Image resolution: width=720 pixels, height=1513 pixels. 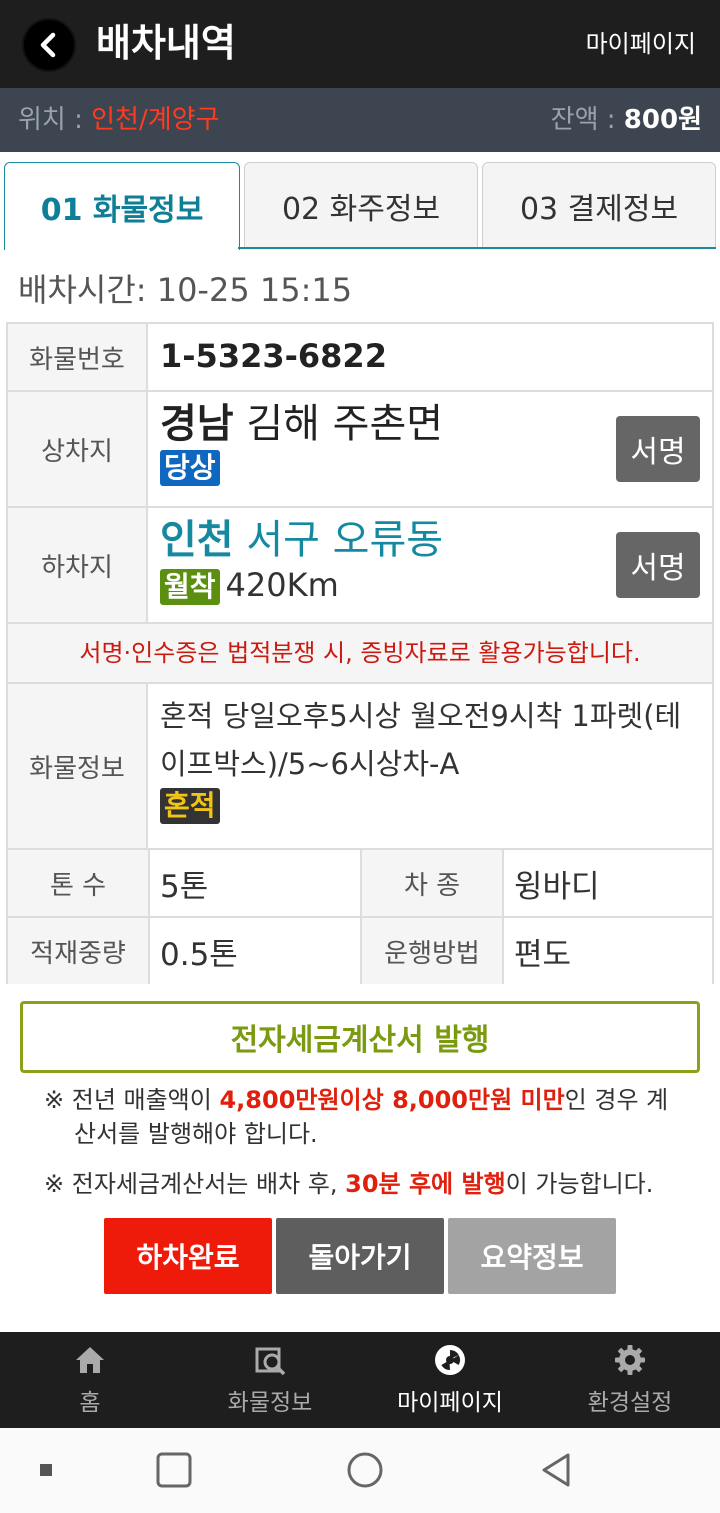 I want to click on tax-note-2-highlight: 30분 후에 발행, so click(x=425, y=1184).